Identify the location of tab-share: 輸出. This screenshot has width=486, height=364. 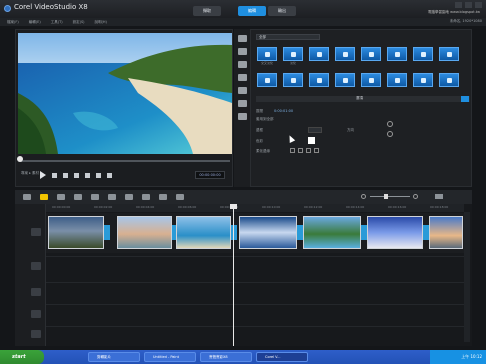
(282, 11).